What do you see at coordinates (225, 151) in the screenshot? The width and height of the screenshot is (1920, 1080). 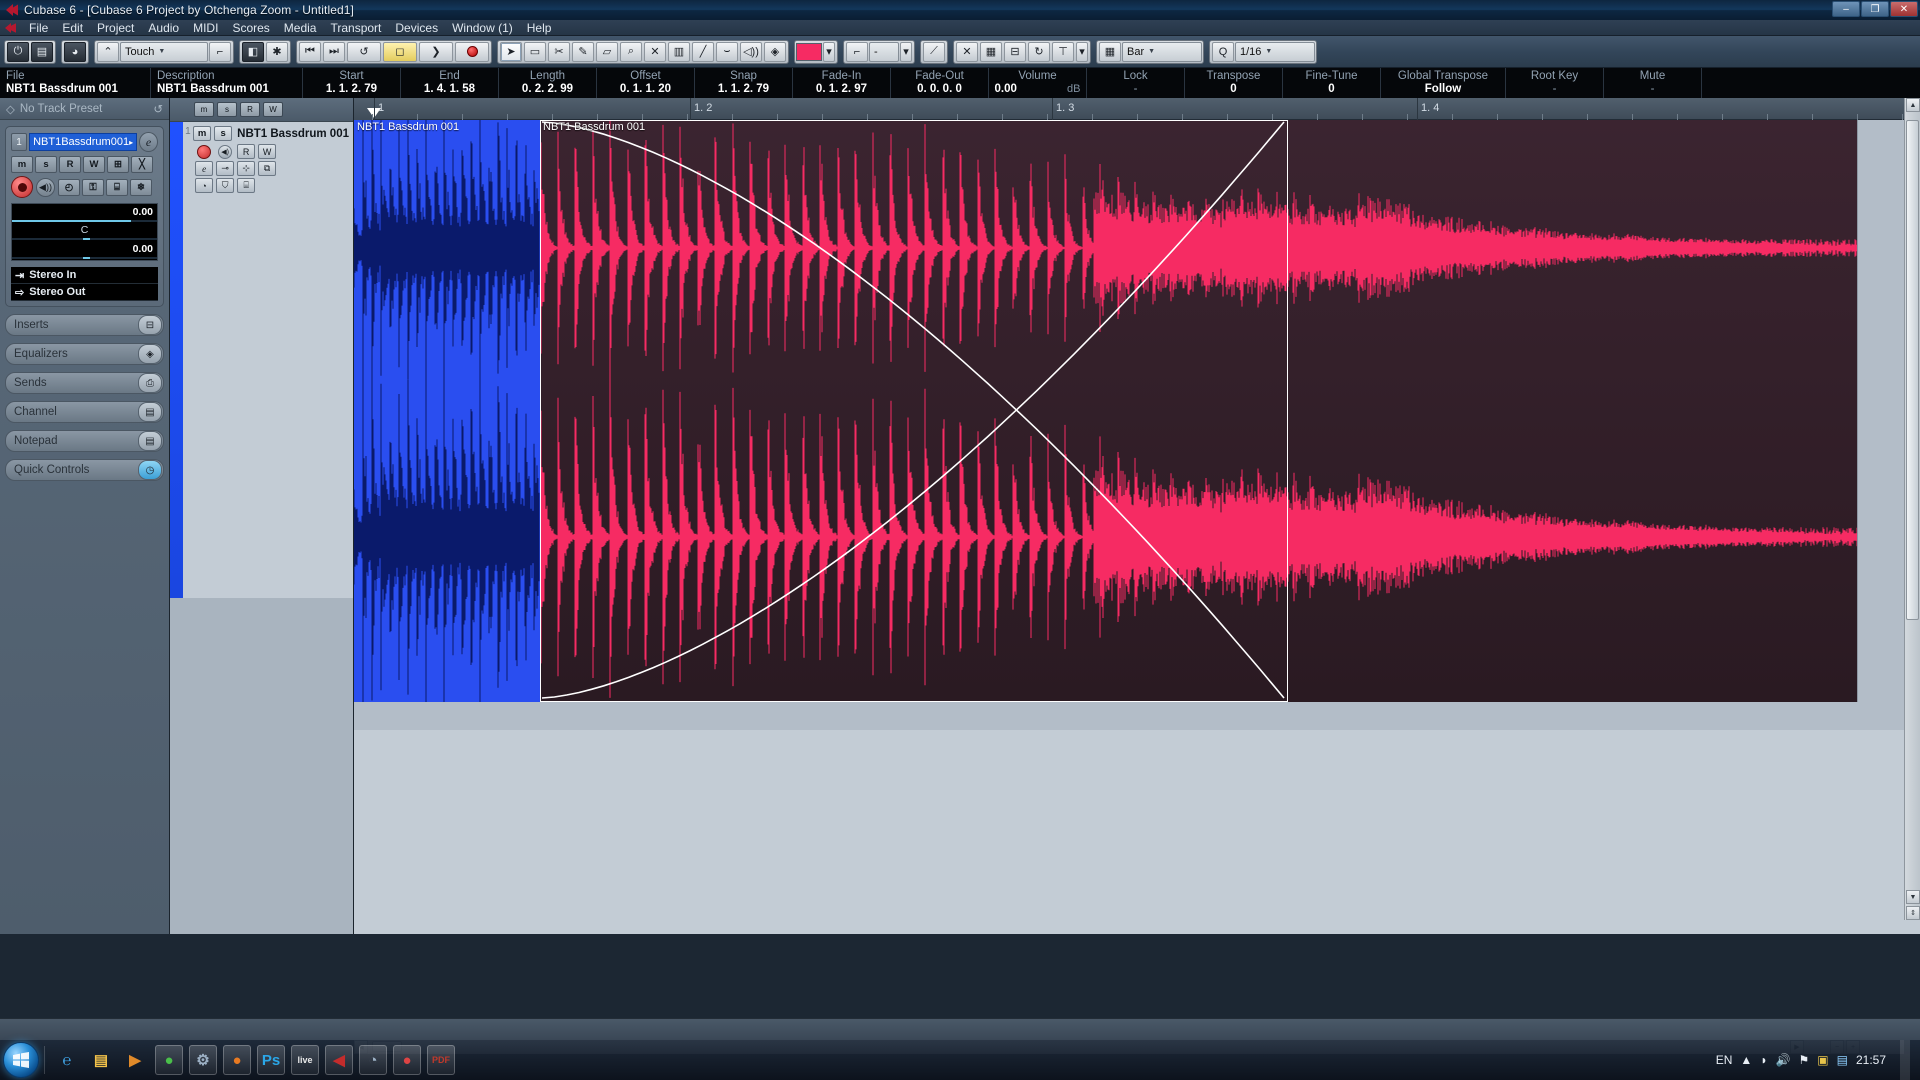 I see `track-monitor-button: ◀)` at bounding box center [225, 151].